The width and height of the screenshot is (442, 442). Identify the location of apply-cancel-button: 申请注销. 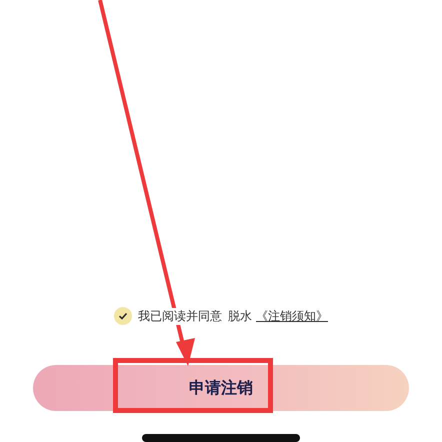
(221, 388).